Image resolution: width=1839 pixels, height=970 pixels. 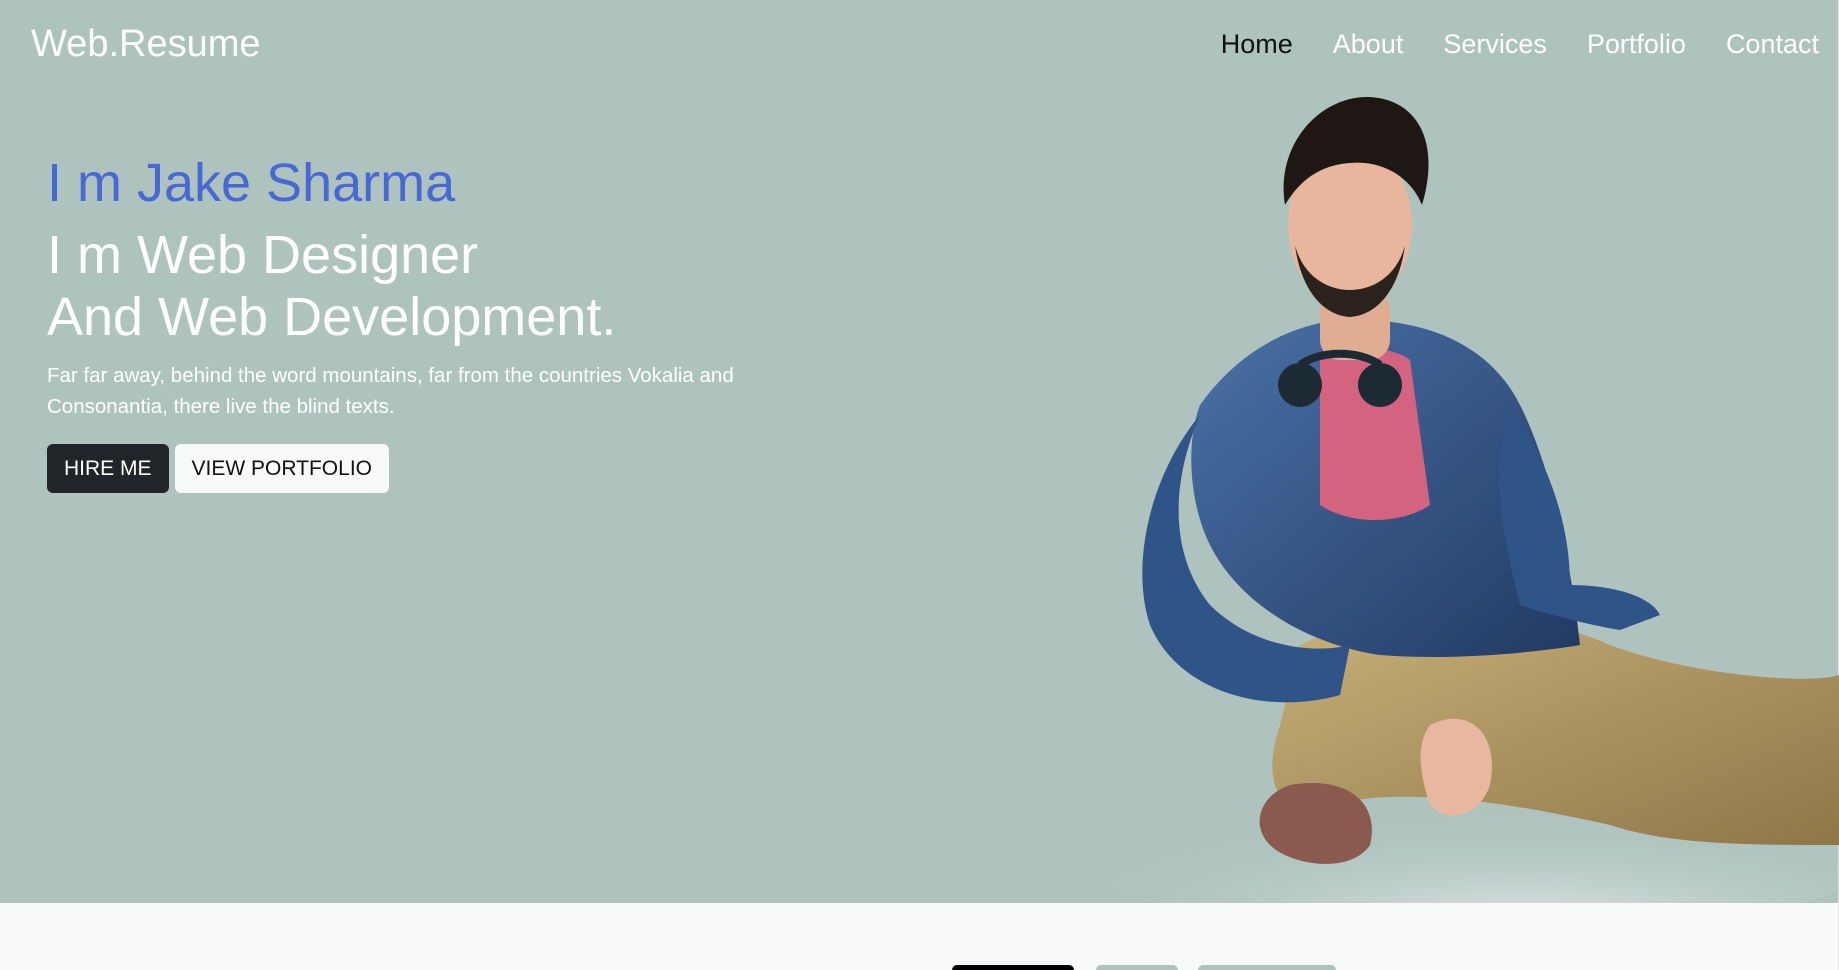 I want to click on nav-link-services: Services, so click(x=1495, y=44).